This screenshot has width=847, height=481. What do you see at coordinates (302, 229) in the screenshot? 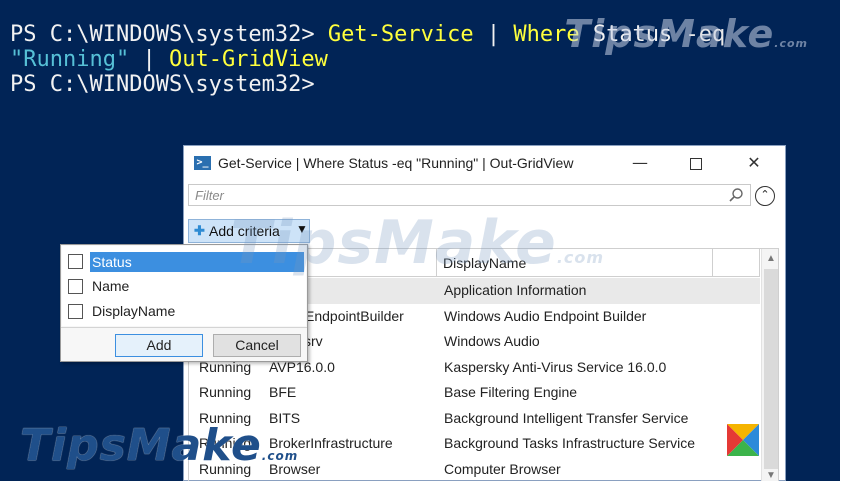
I see `caret-down-icon: ▼` at bounding box center [302, 229].